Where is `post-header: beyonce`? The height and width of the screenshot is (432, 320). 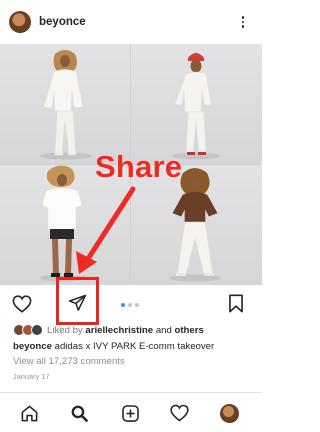
post-header: beyonce is located at coordinates (130, 22).